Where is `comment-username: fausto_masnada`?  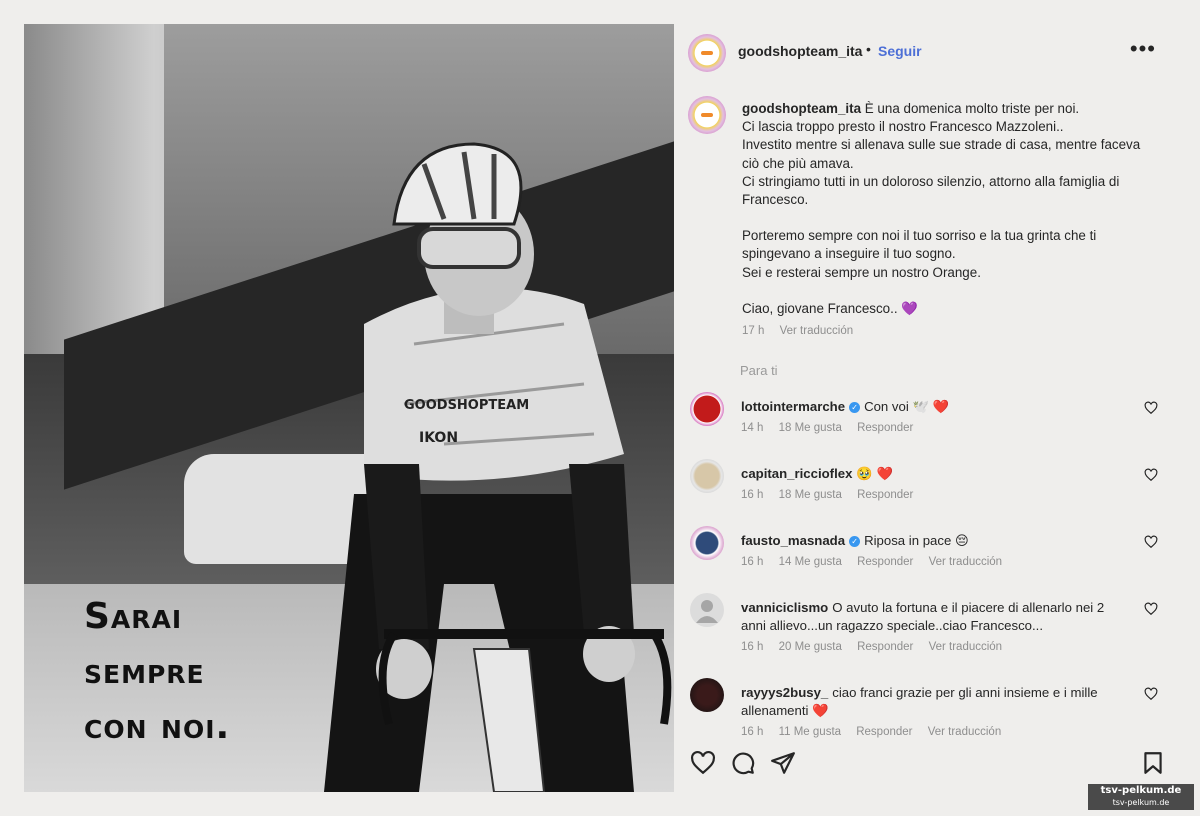
comment-username: fausto_masnada is located at coordinates (793, 540).